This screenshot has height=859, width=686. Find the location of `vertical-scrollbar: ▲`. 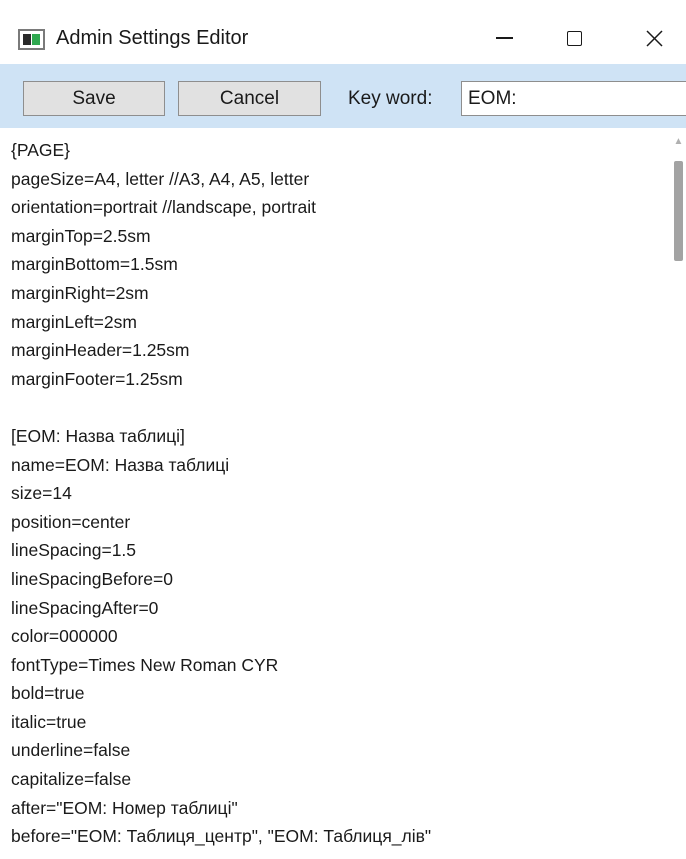

vertical-scrollbar: ▲ is located at coordinates (678, 493).